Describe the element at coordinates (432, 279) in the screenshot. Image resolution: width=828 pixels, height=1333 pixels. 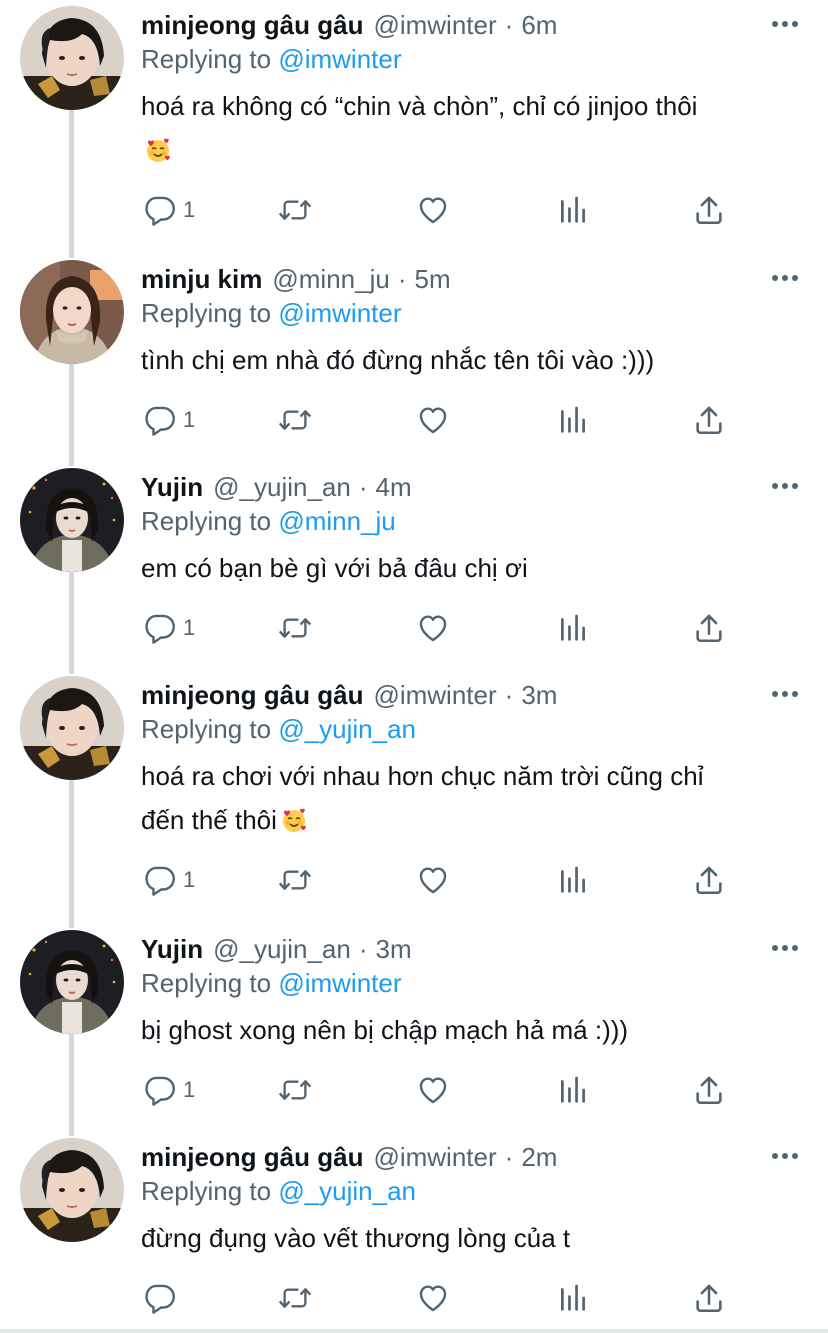
I see `timestamp: 5m` at that location.